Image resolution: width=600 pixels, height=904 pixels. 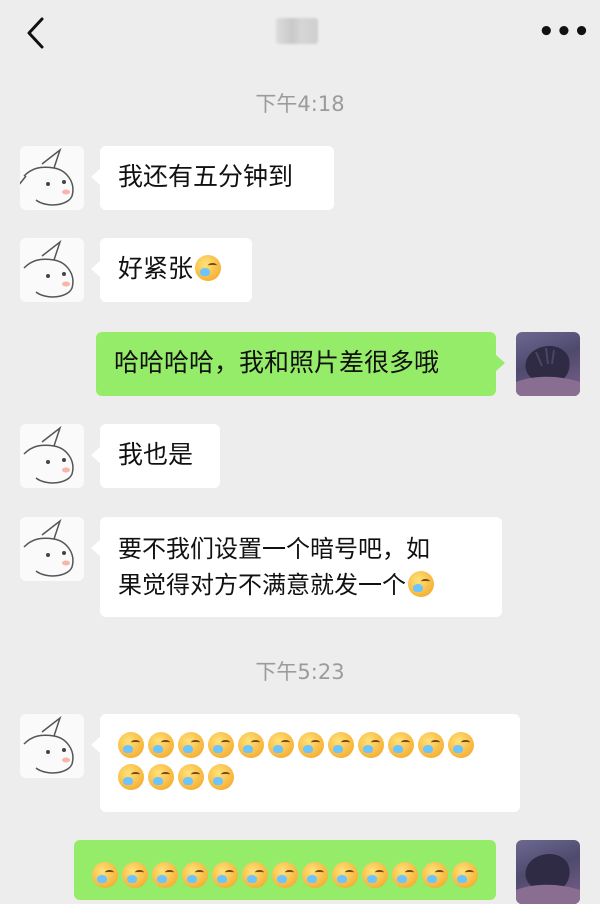 I want to click on chat-header: •••, so click(x=300, y=33).